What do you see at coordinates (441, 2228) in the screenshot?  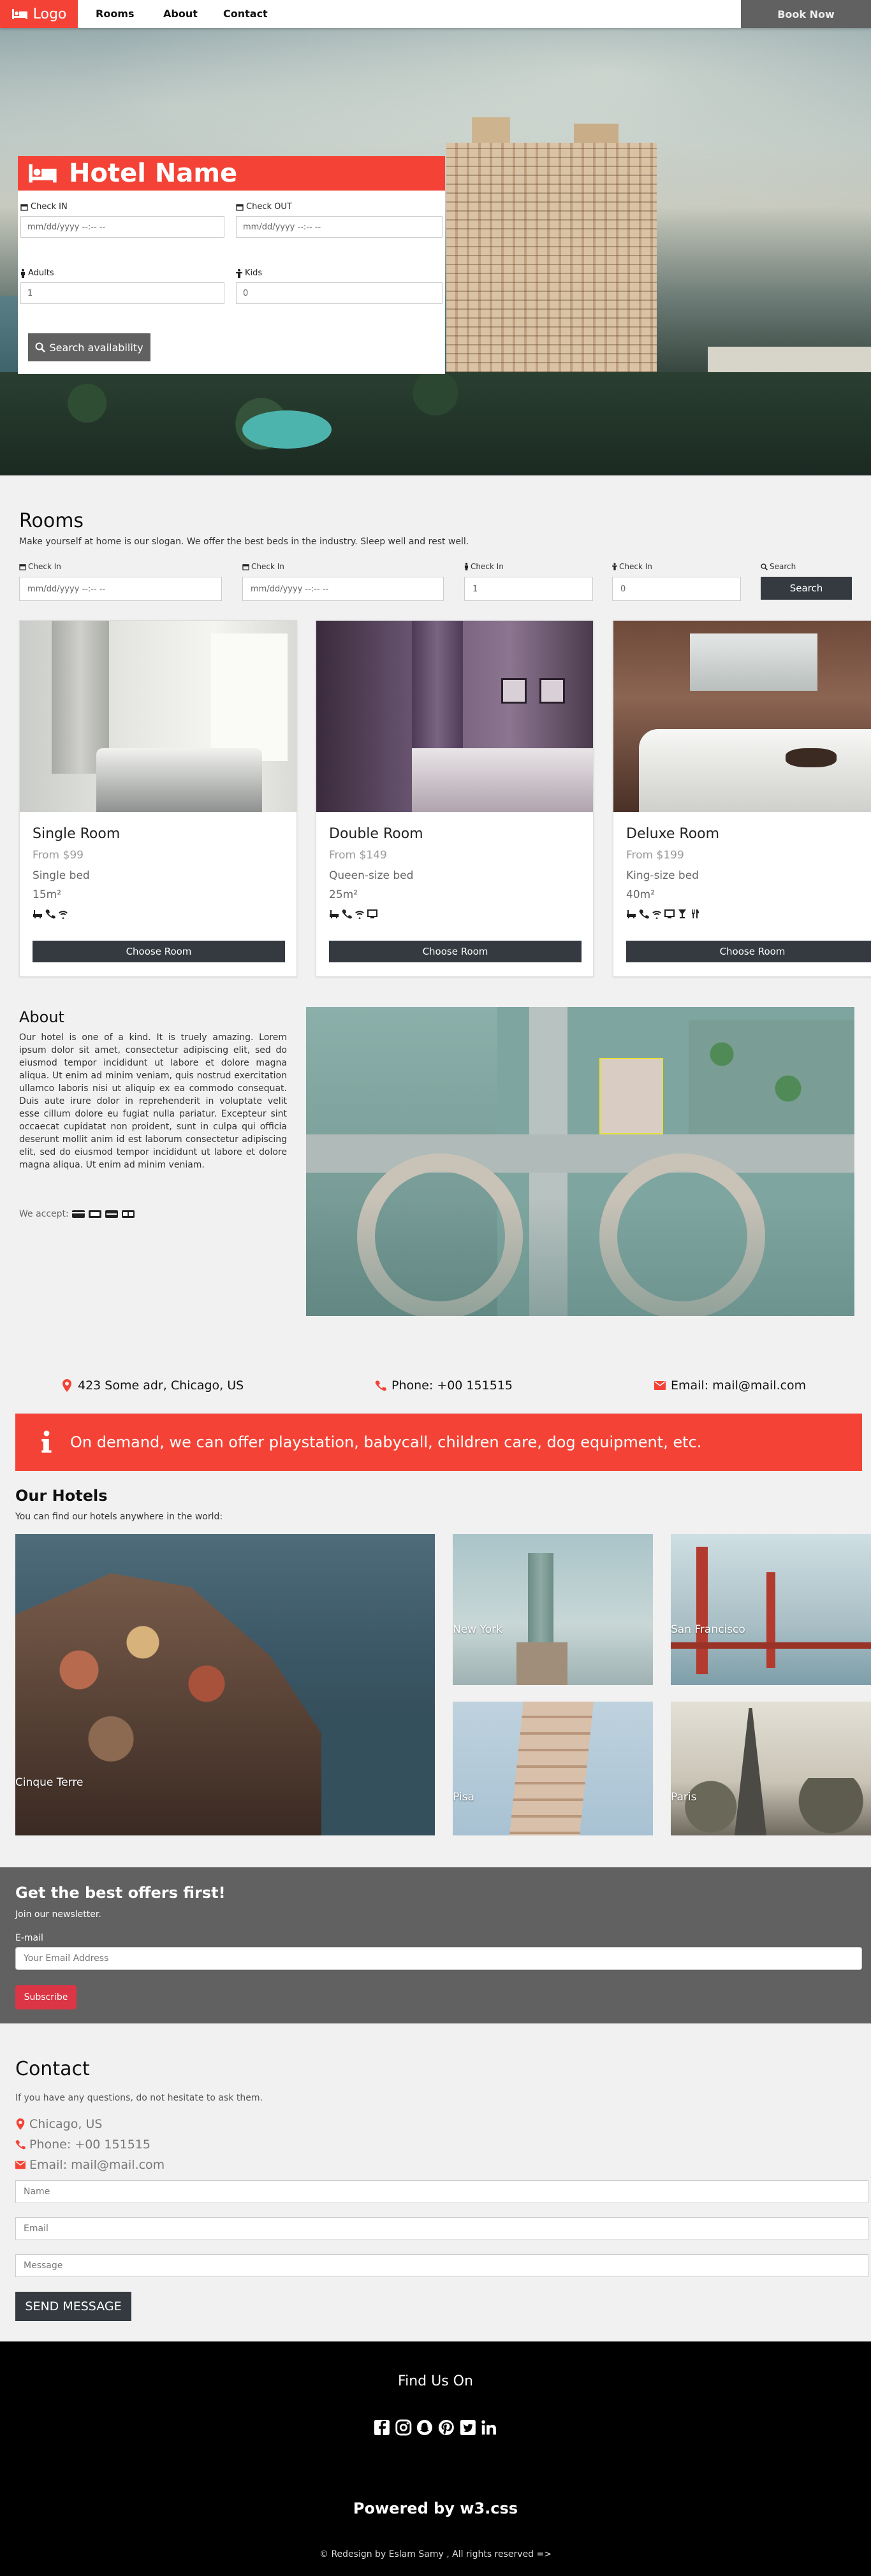 I see `email-field: Email` at bounding box center [441, 2228].